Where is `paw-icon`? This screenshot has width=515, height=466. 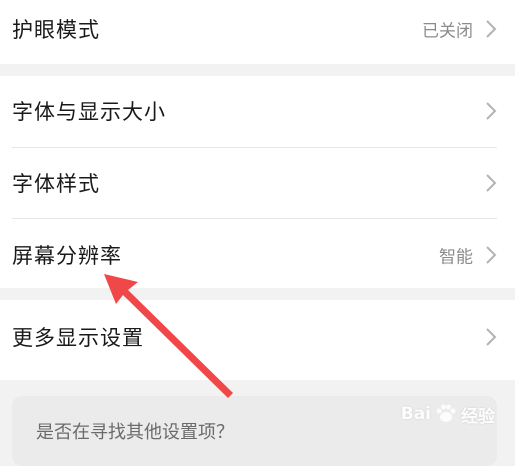
paw-icon is located at coordinates (446, 413).